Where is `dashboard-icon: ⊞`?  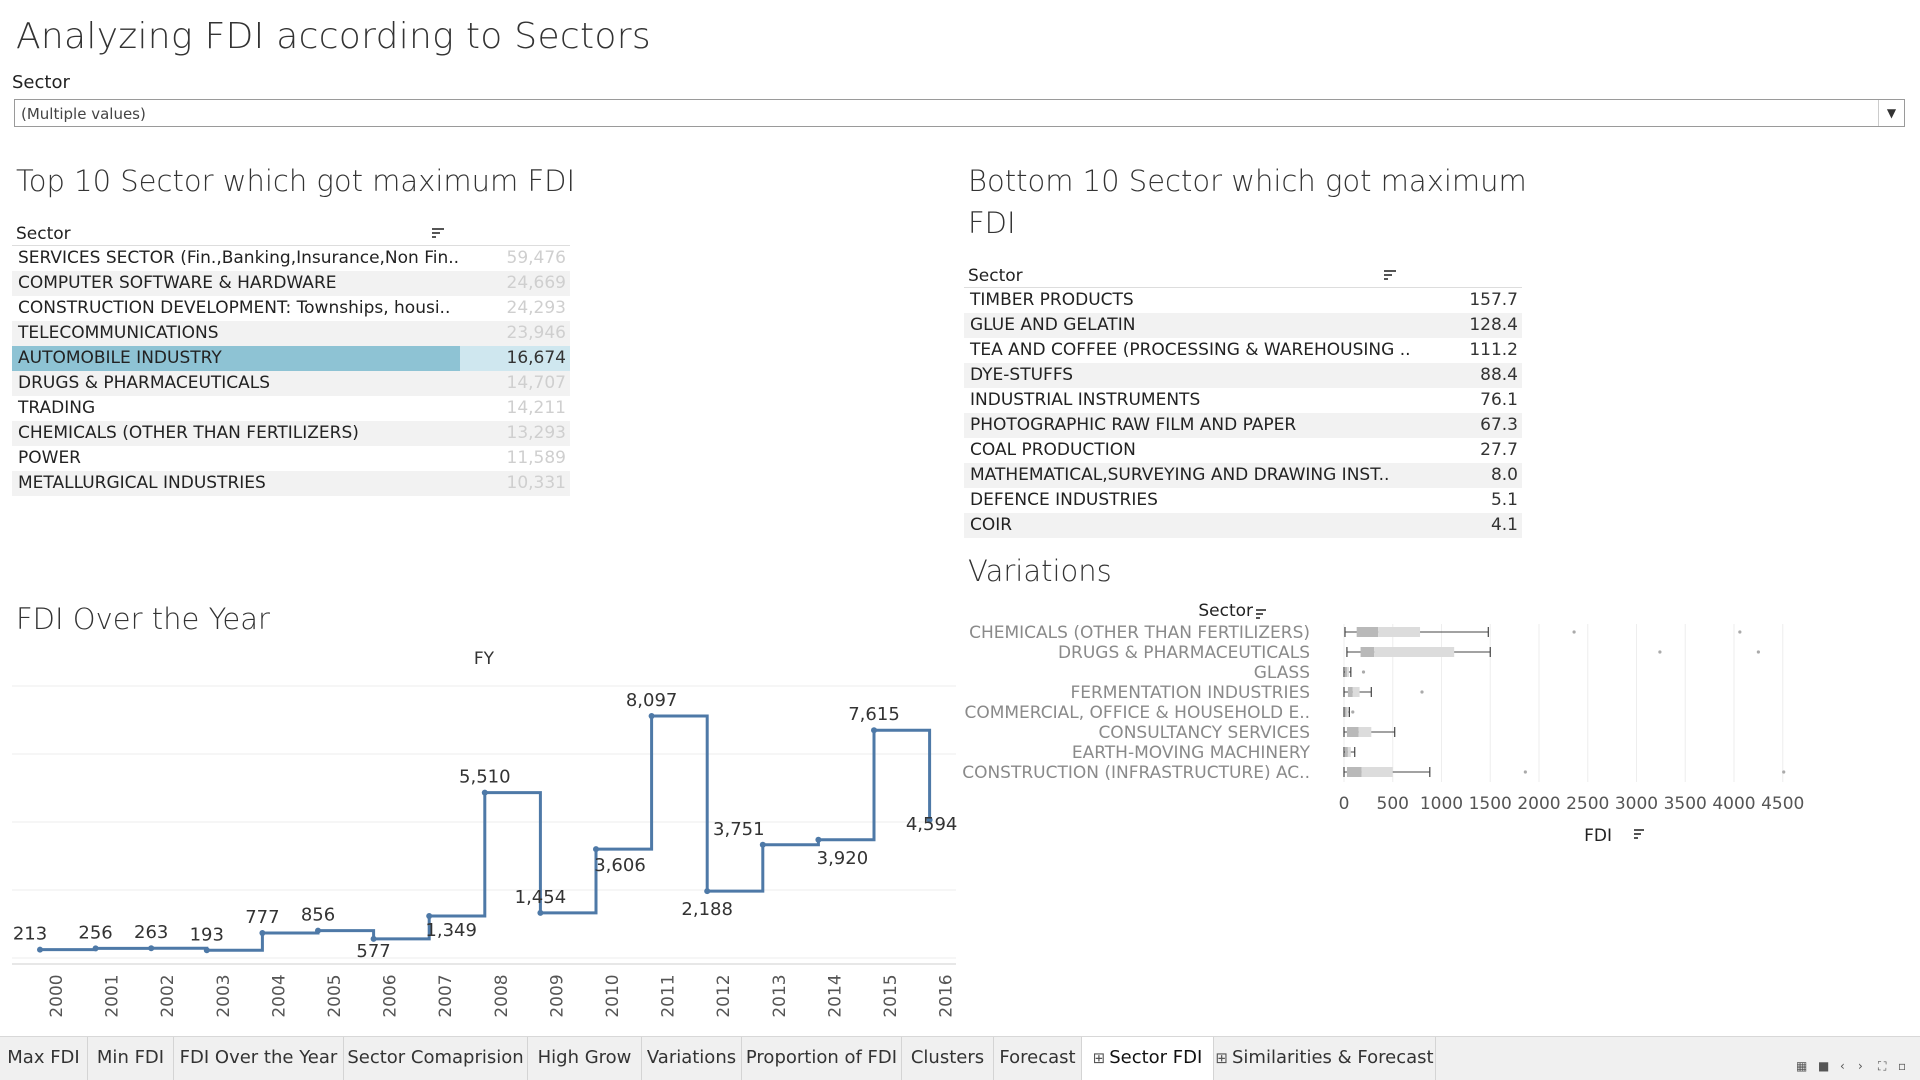
dashboard-icon: ⊞ is located at coordinates (1099, 1058).